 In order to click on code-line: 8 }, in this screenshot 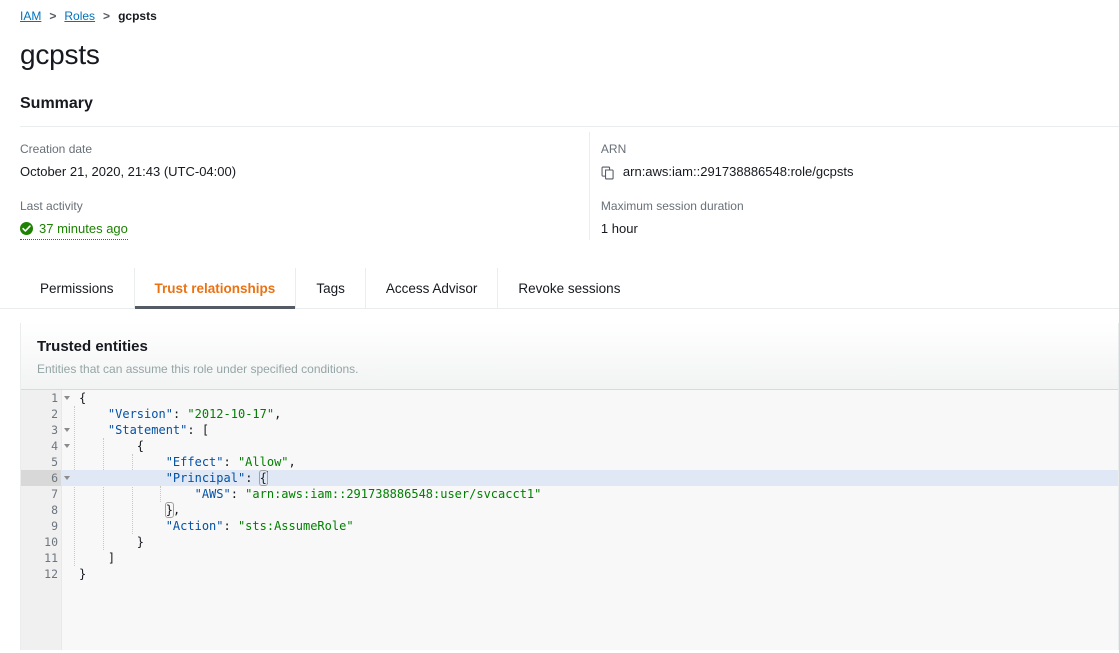, I will do `click(569, 510)`.